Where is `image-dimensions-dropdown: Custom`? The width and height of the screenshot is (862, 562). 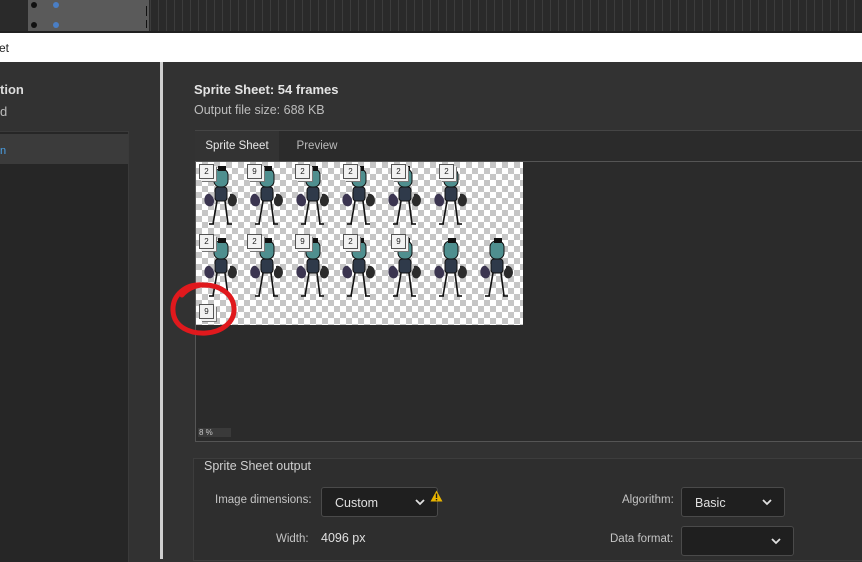 image-dimensions-dropdown: Custom is located at coordinates (379, 502).